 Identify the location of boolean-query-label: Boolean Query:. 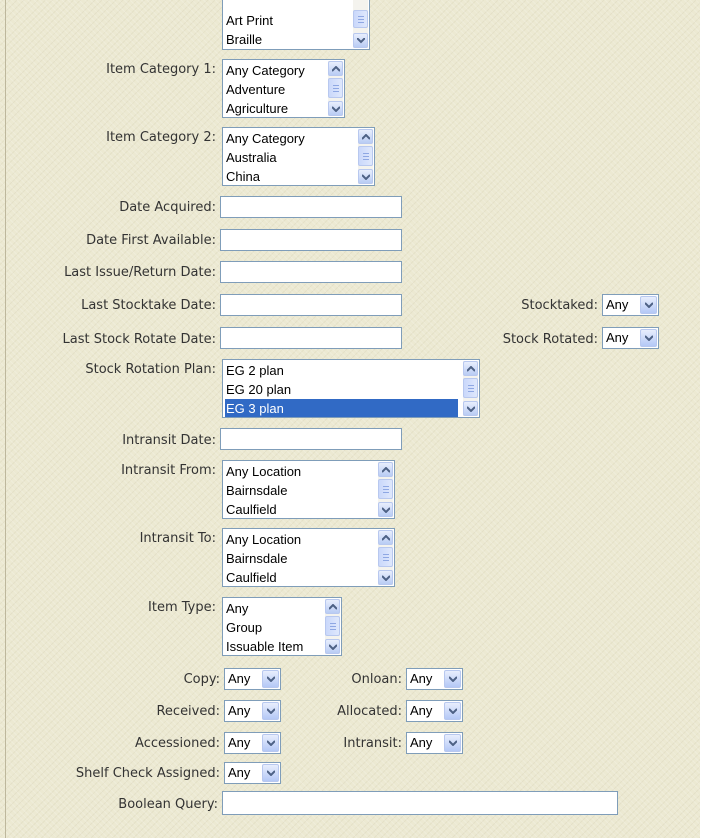
(168, 804).